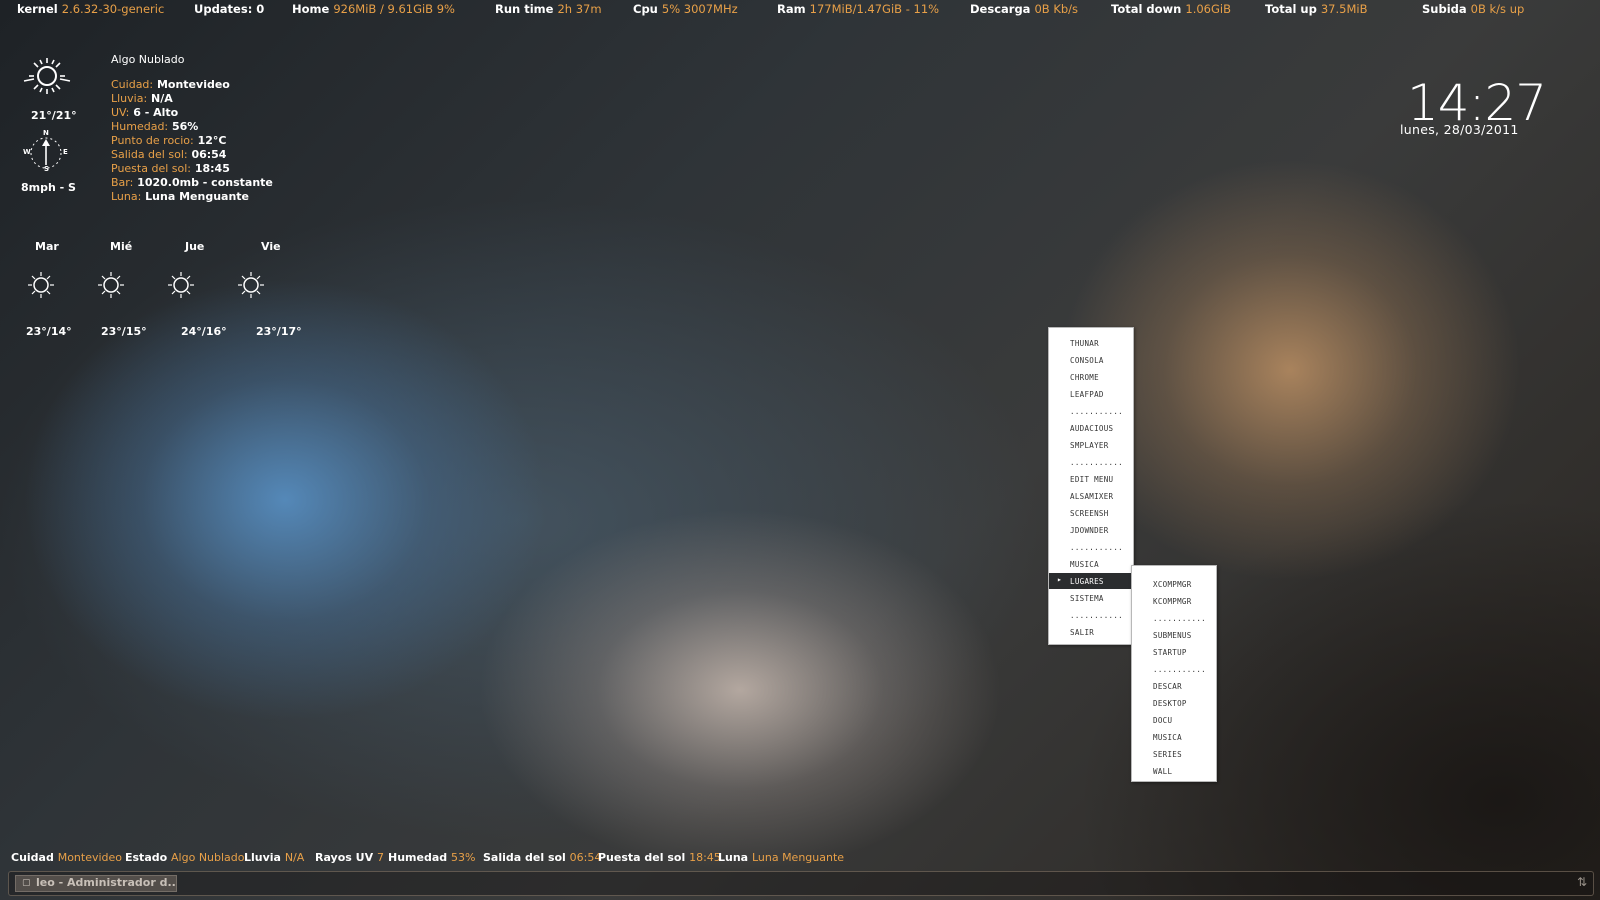 The image size is (1600, 900). Describe the element at coordinates (1174, 771) in the screenshot. I see `submenu-item-wall: WALL` at that location.